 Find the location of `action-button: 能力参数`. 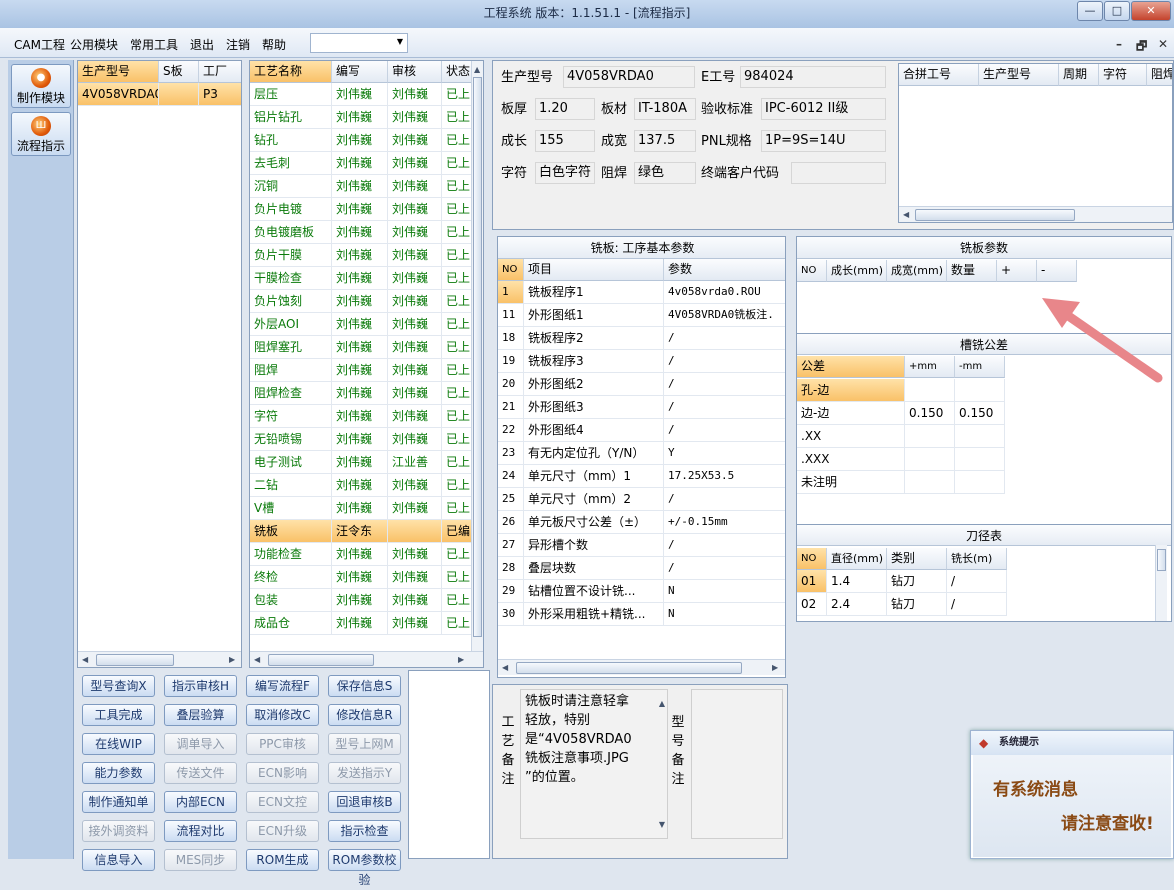

action-button: 能力参数 is located at coordinates (118, 773).